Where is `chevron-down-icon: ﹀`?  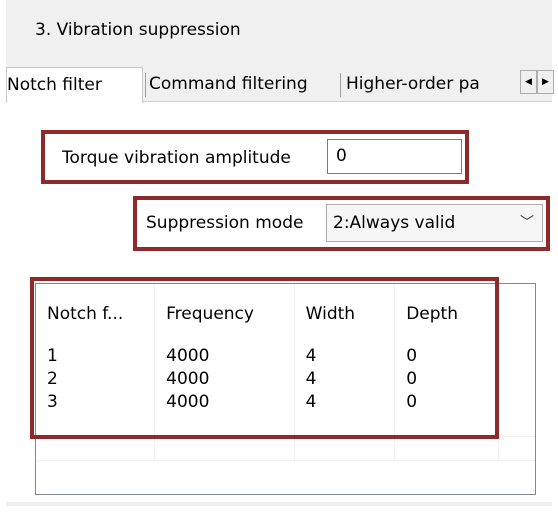 chevron-down-icon: ﹀ is located at coordinates (527, 223).